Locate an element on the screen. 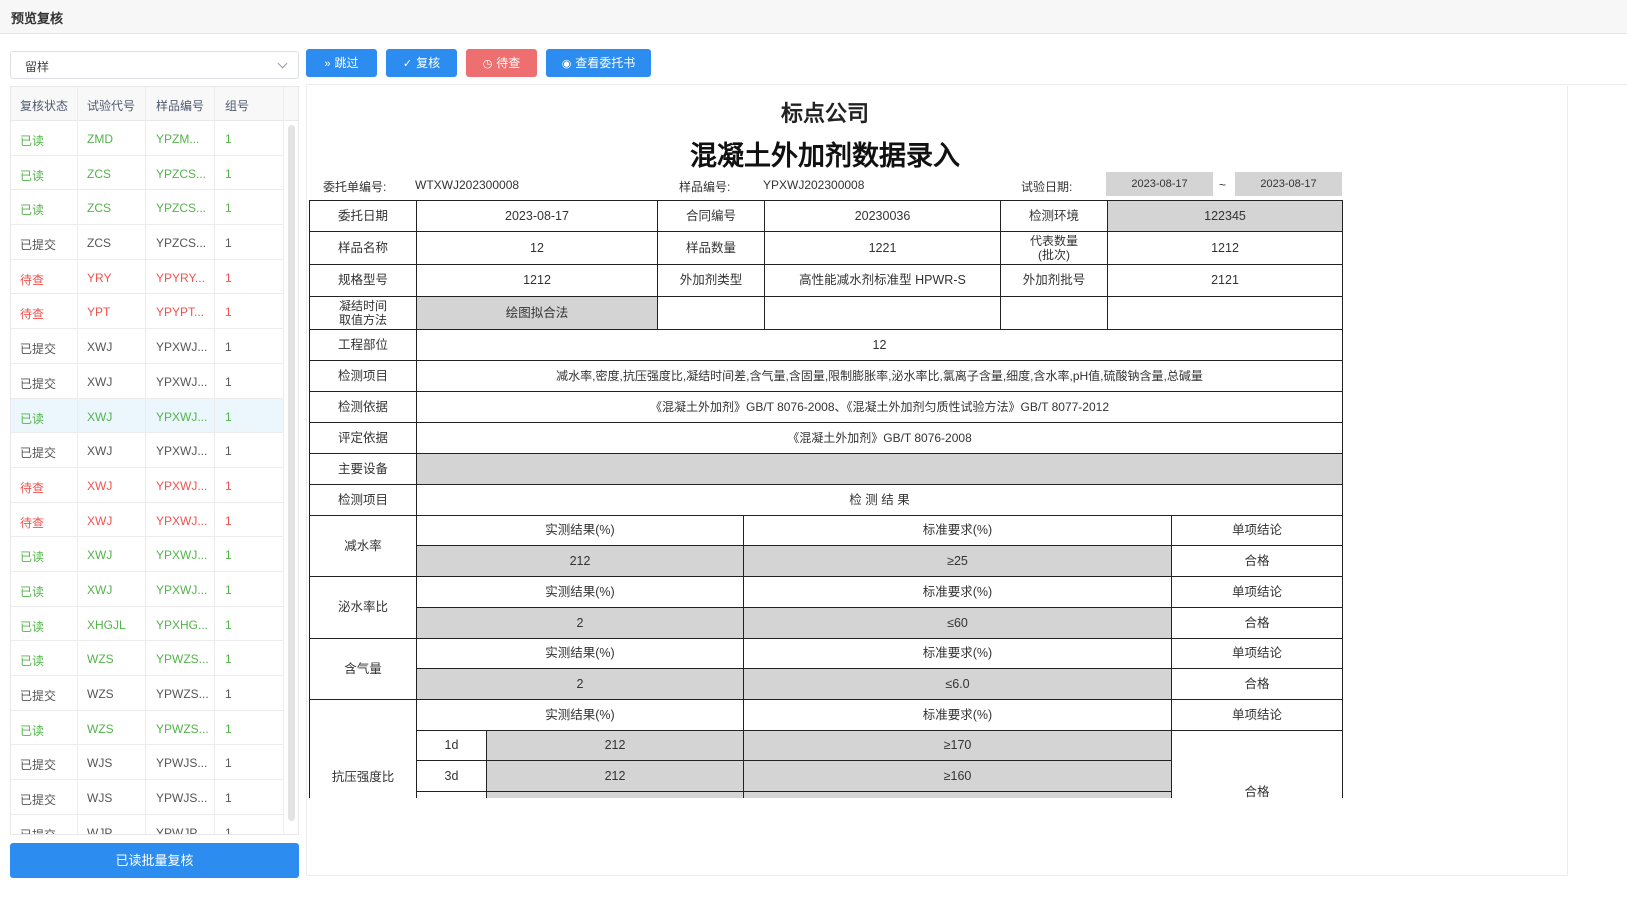 This screenshot has width=1627, height=915. setting-method-label: 凝结时间 取值方法 is located at coordinates (363, 313).